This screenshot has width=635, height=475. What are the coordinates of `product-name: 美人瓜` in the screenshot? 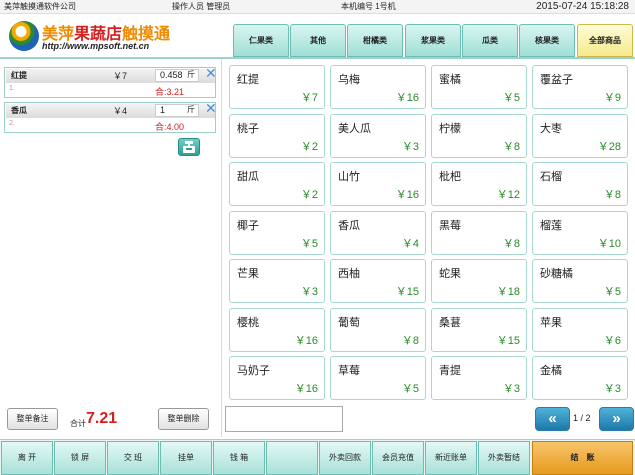 It's located at (354, 128).